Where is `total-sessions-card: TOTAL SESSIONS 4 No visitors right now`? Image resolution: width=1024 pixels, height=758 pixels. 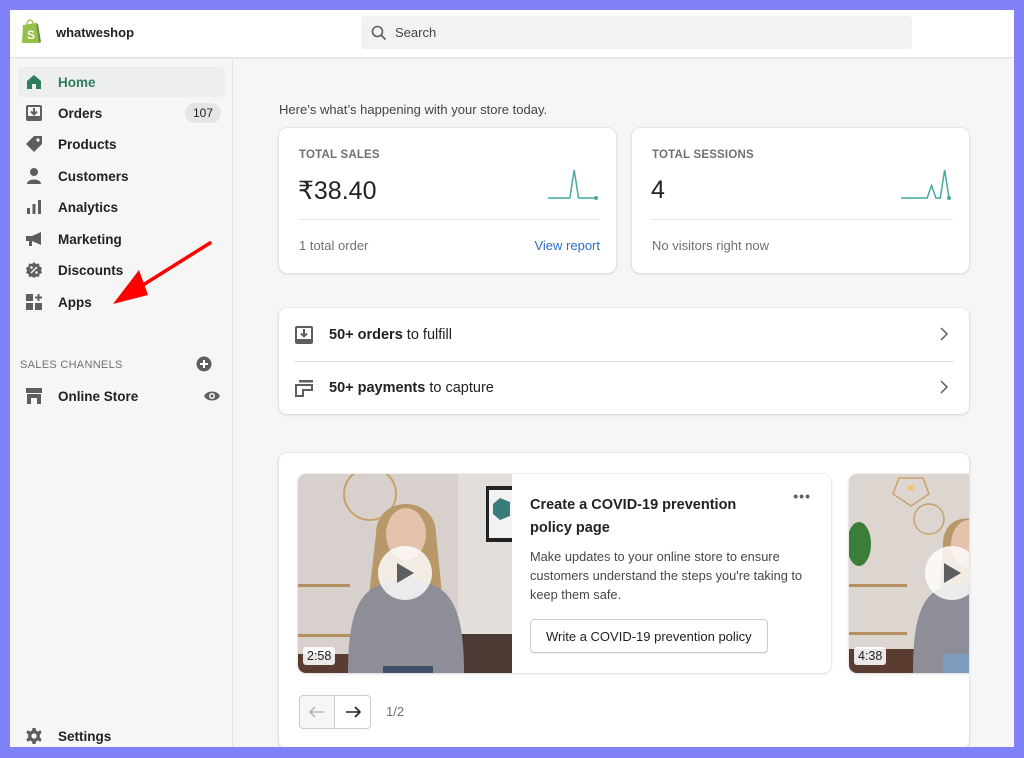 total-sessions-card: TOTAL SESSIONS 4 No visitors right now is located at coordinates (800, 200).